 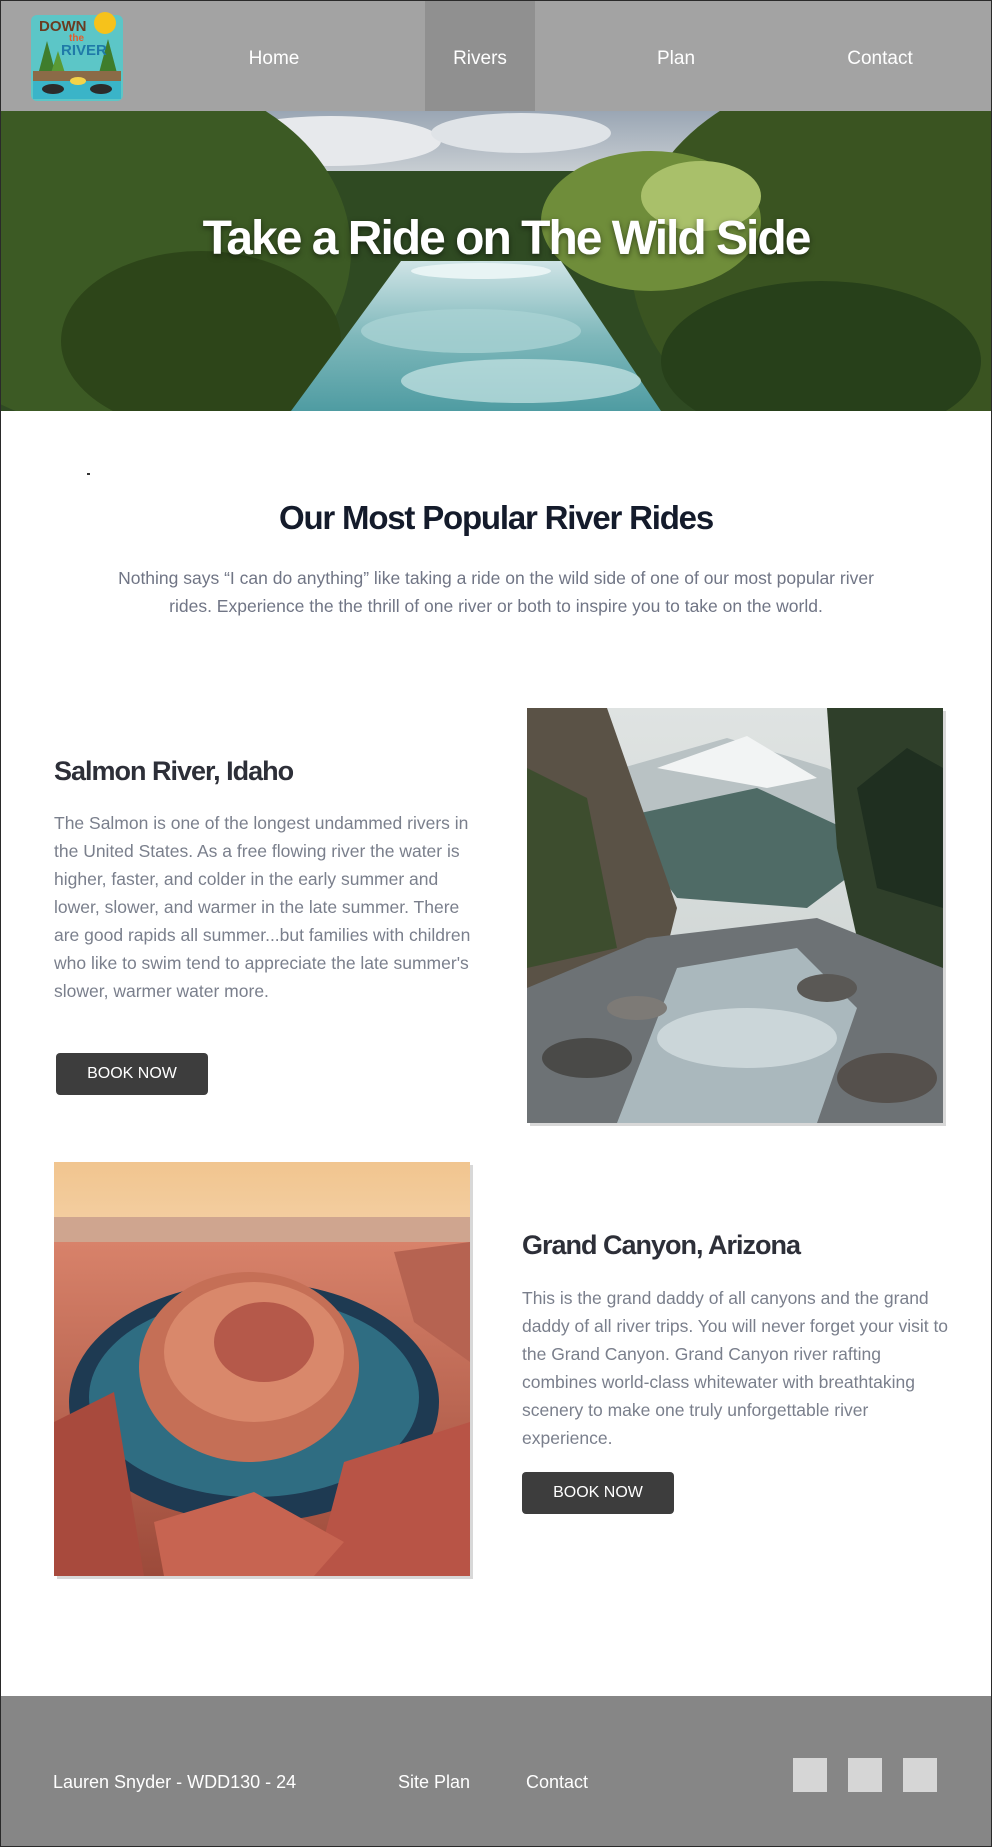 I want to click on hero-title: Take a Ride on The Wild Side, so click(x=507, y=238).